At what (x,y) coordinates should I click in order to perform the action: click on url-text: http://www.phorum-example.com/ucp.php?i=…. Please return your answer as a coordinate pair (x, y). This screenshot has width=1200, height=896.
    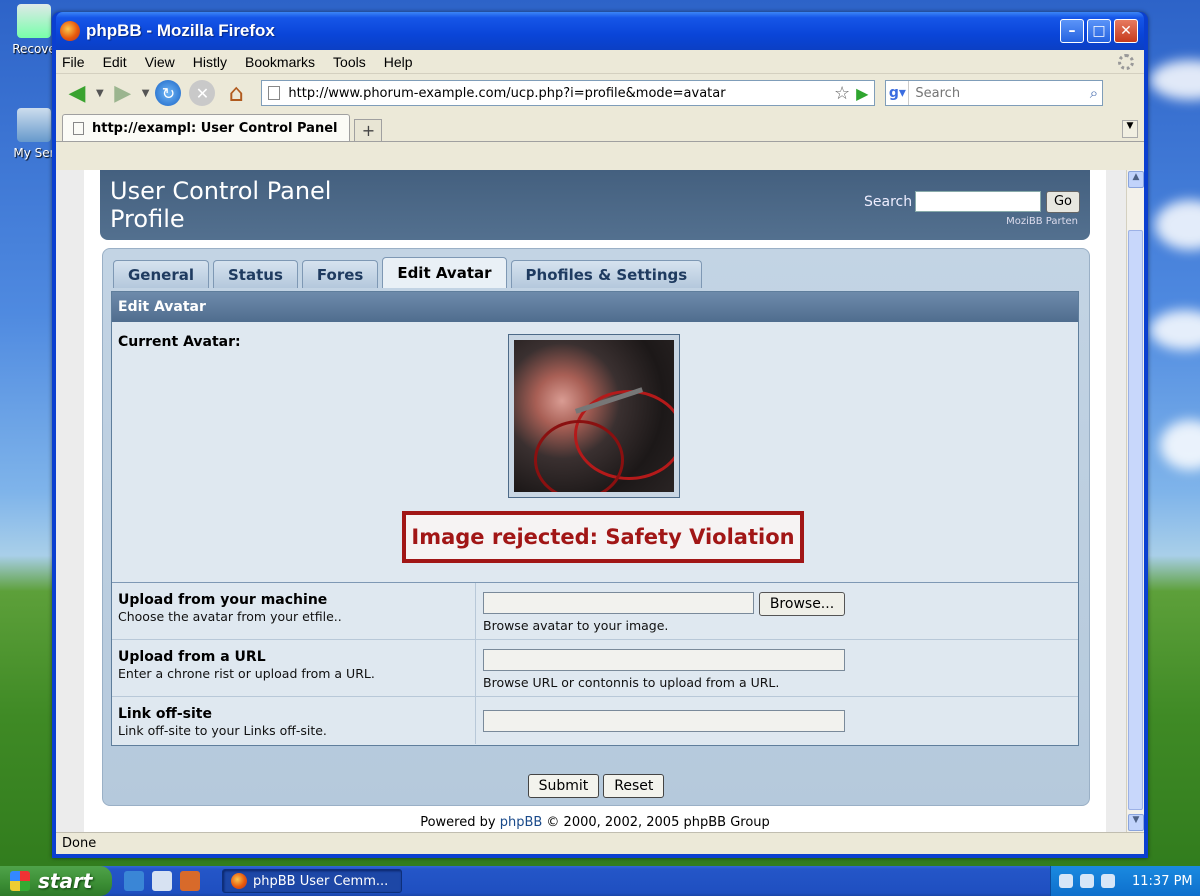
    Looking at the image, I should click on (507, 93).